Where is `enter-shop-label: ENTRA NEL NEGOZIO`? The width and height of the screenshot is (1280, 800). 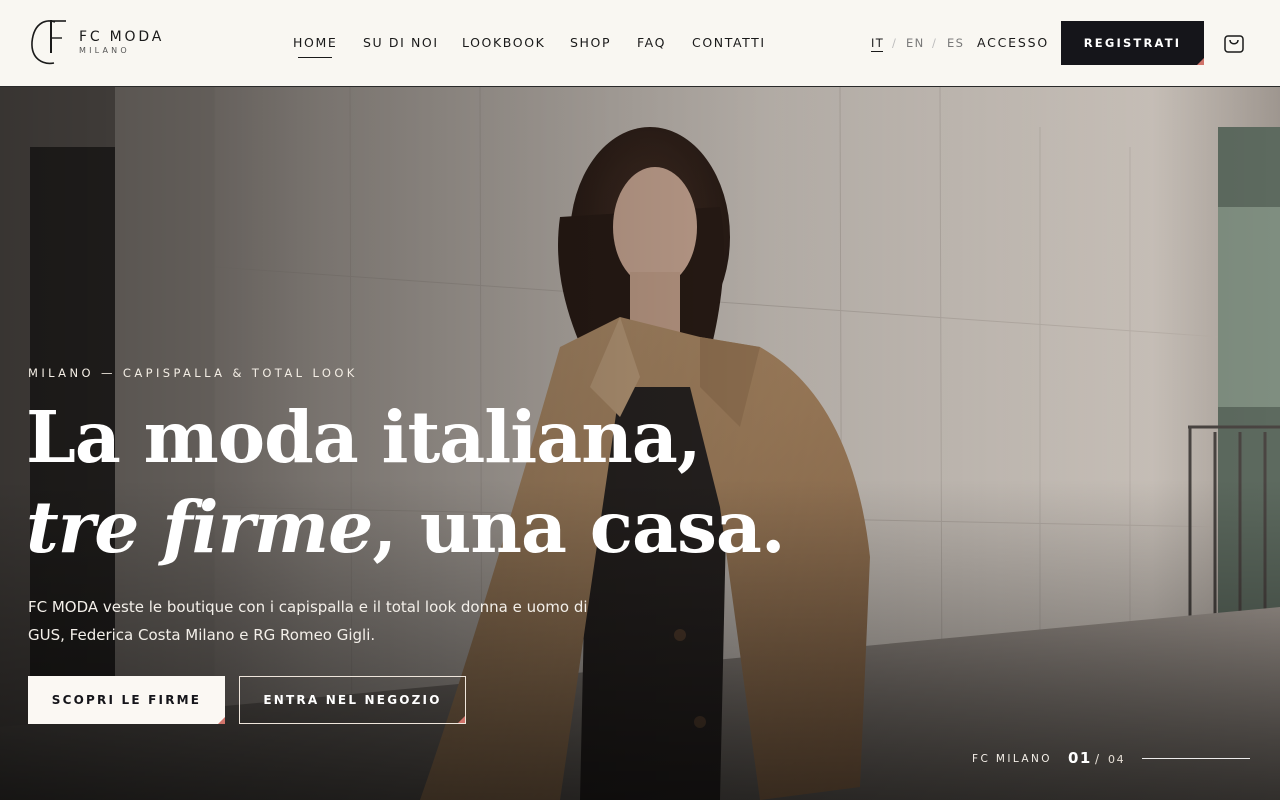
enter-shop-label: ENTRA NEL NEGOZIO is located at coordinates (352, 700).